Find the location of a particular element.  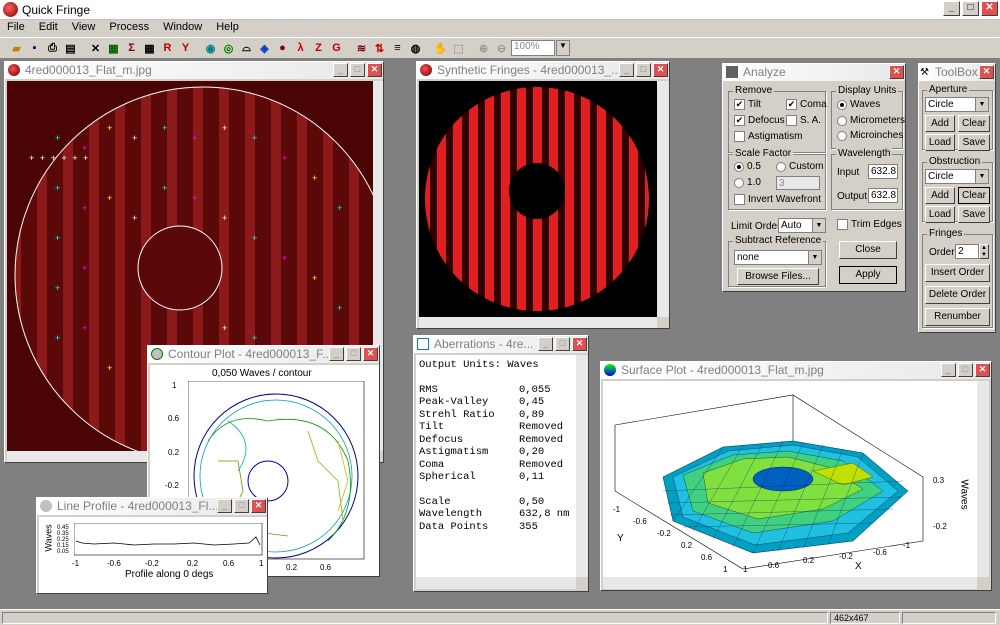

analyze-icon: ▦ is located at coordinates (113, 48).